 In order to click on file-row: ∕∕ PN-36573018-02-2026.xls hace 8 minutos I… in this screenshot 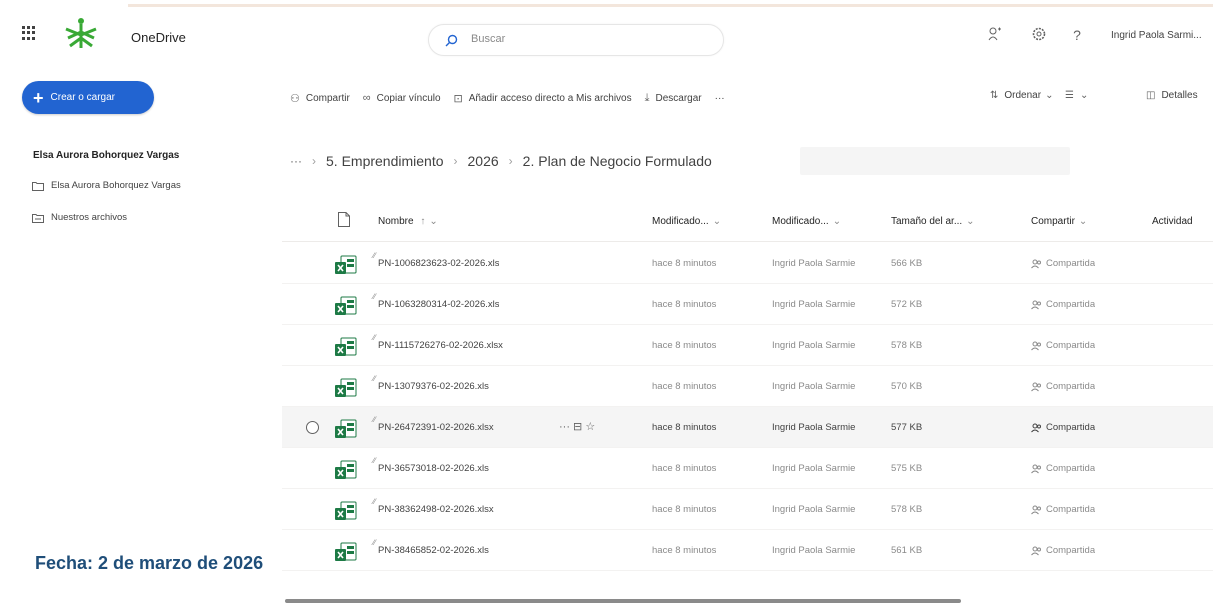, I will do `click(747, 468)`.